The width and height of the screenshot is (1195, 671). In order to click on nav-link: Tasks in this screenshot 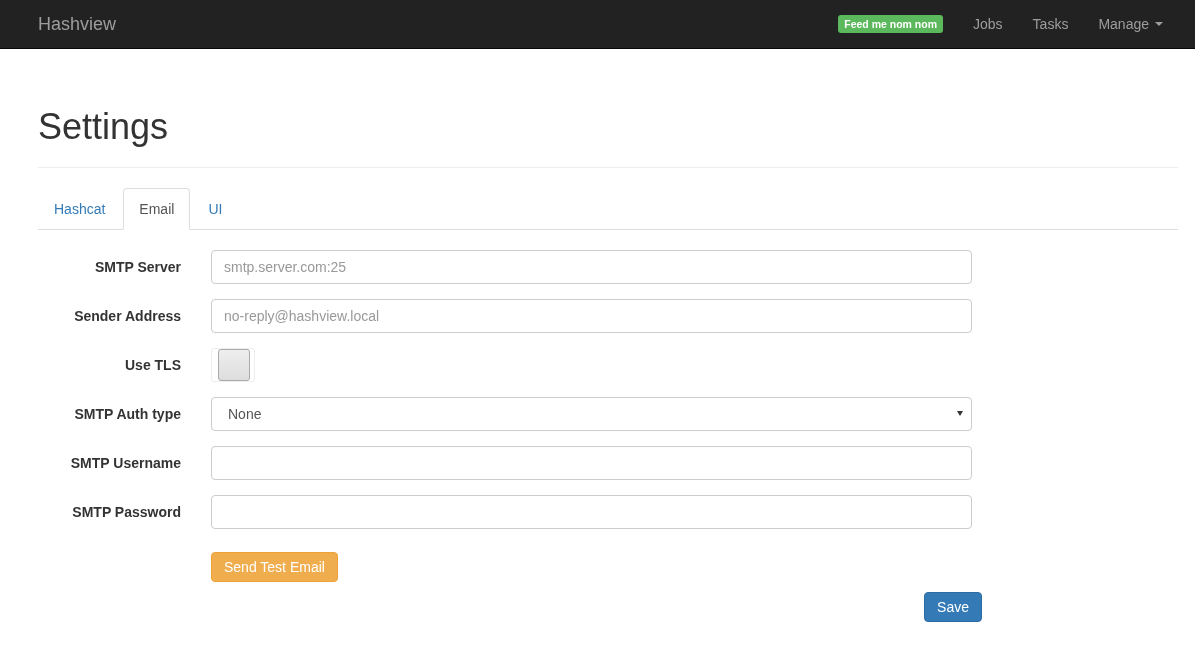, I will do `click(1050, 24)`.